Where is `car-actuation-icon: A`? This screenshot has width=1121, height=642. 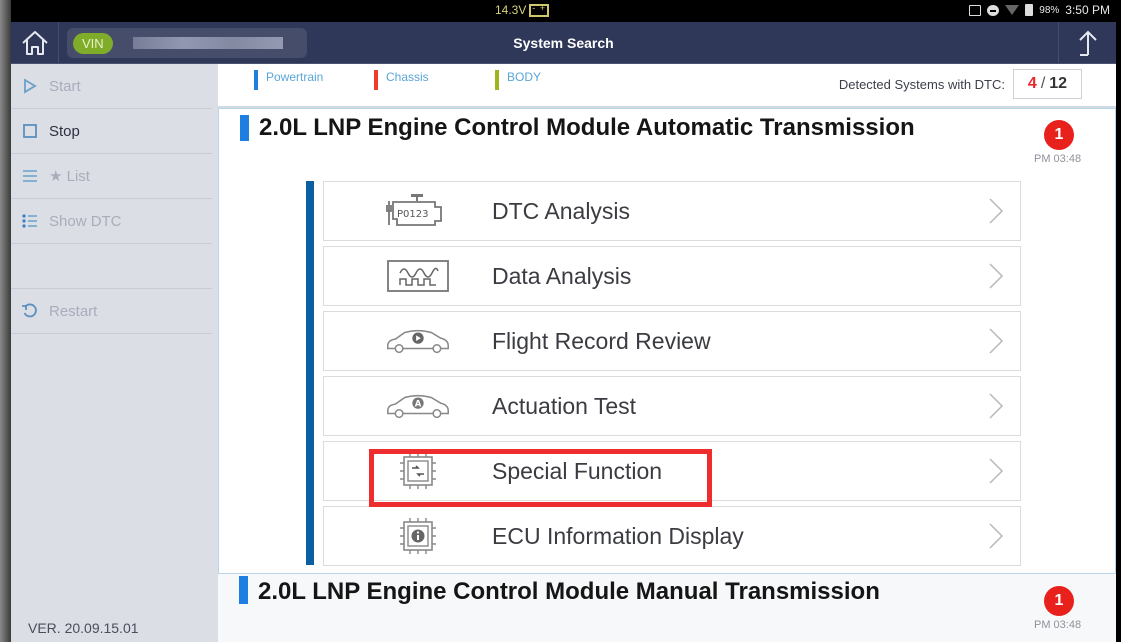 car-actuation-icon: A is located at coordinates (418, 406).